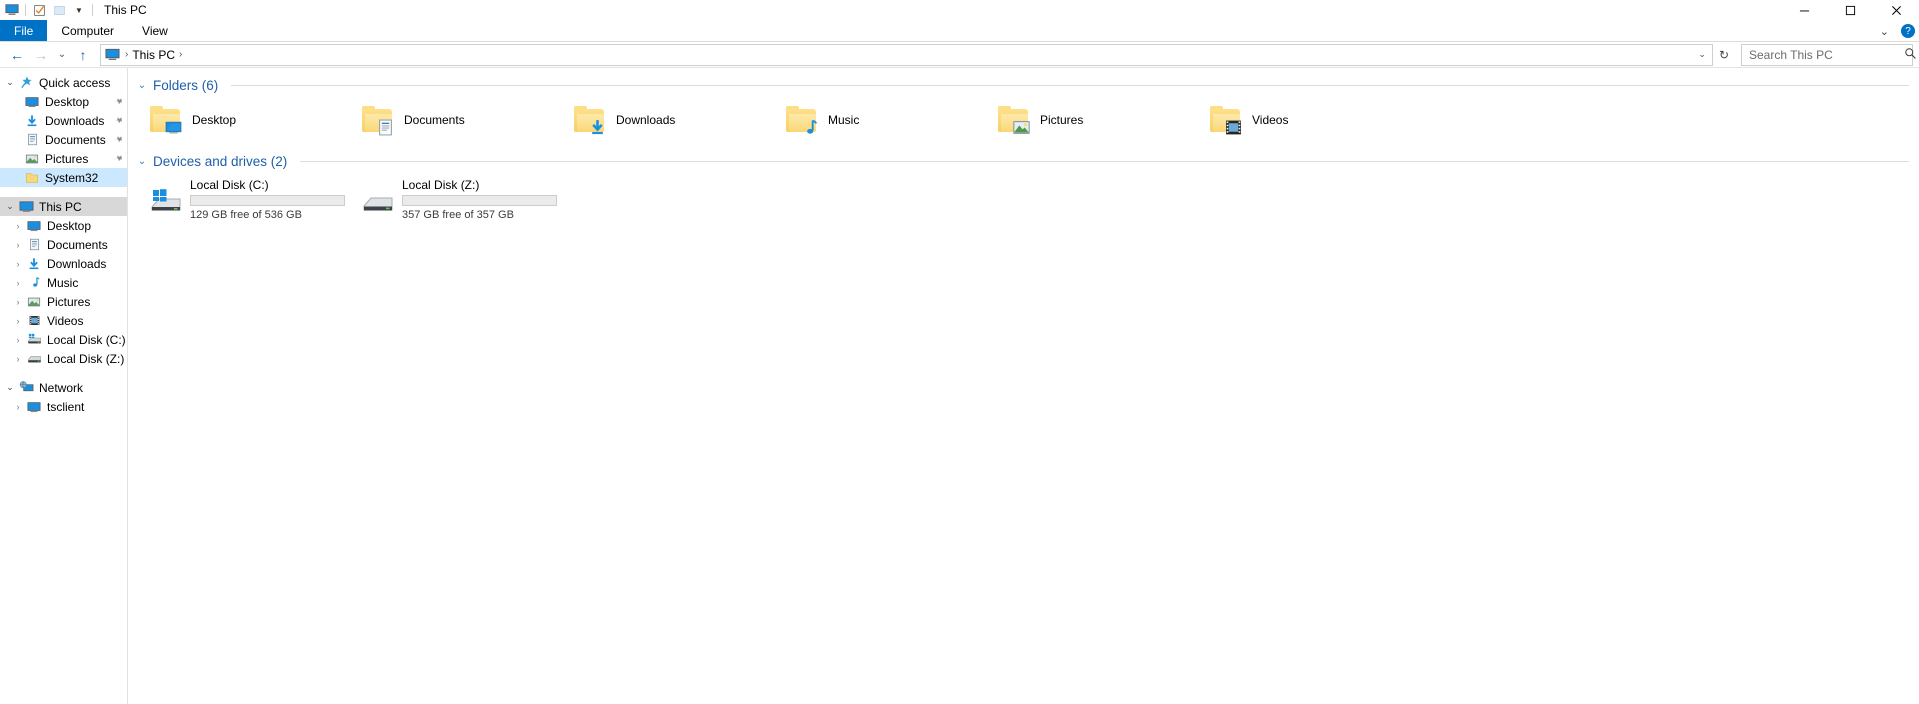 Image resolution: width=1919 pixels, height=704 pixels. Describe the element at coordinates (59, 10) in the screenshot. I see `new-folder-icon` at that location.